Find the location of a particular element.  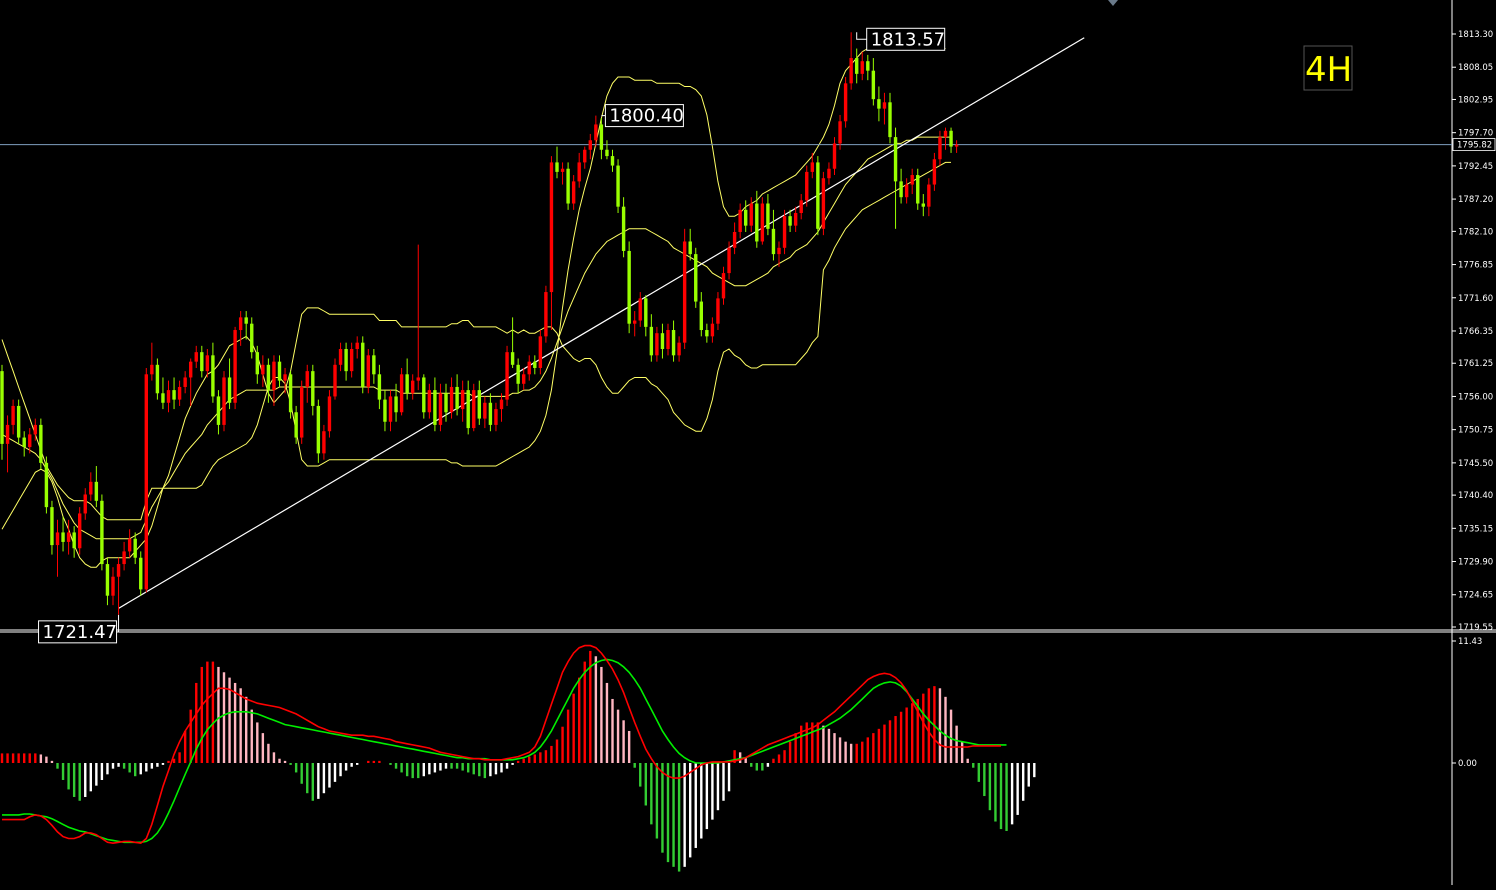

price-tick-label: 1750.75 is located at coordinates (1475, 431).